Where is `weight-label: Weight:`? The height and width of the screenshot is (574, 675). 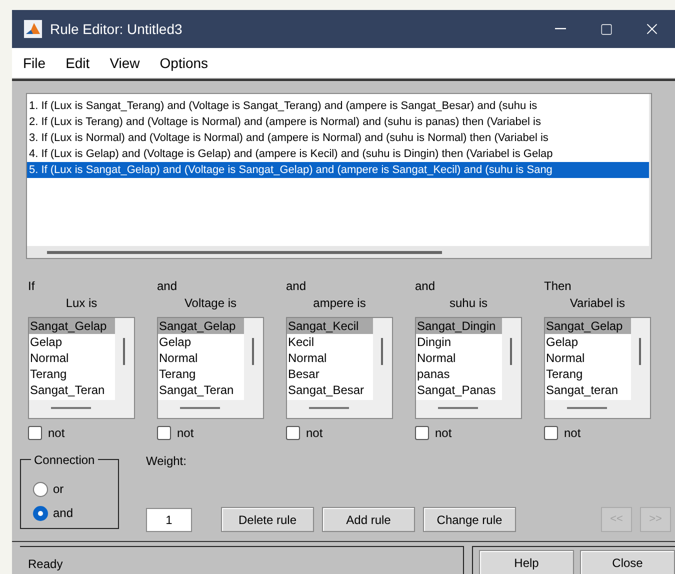
weight-label: Weight: is located at coordinates (167, 461).